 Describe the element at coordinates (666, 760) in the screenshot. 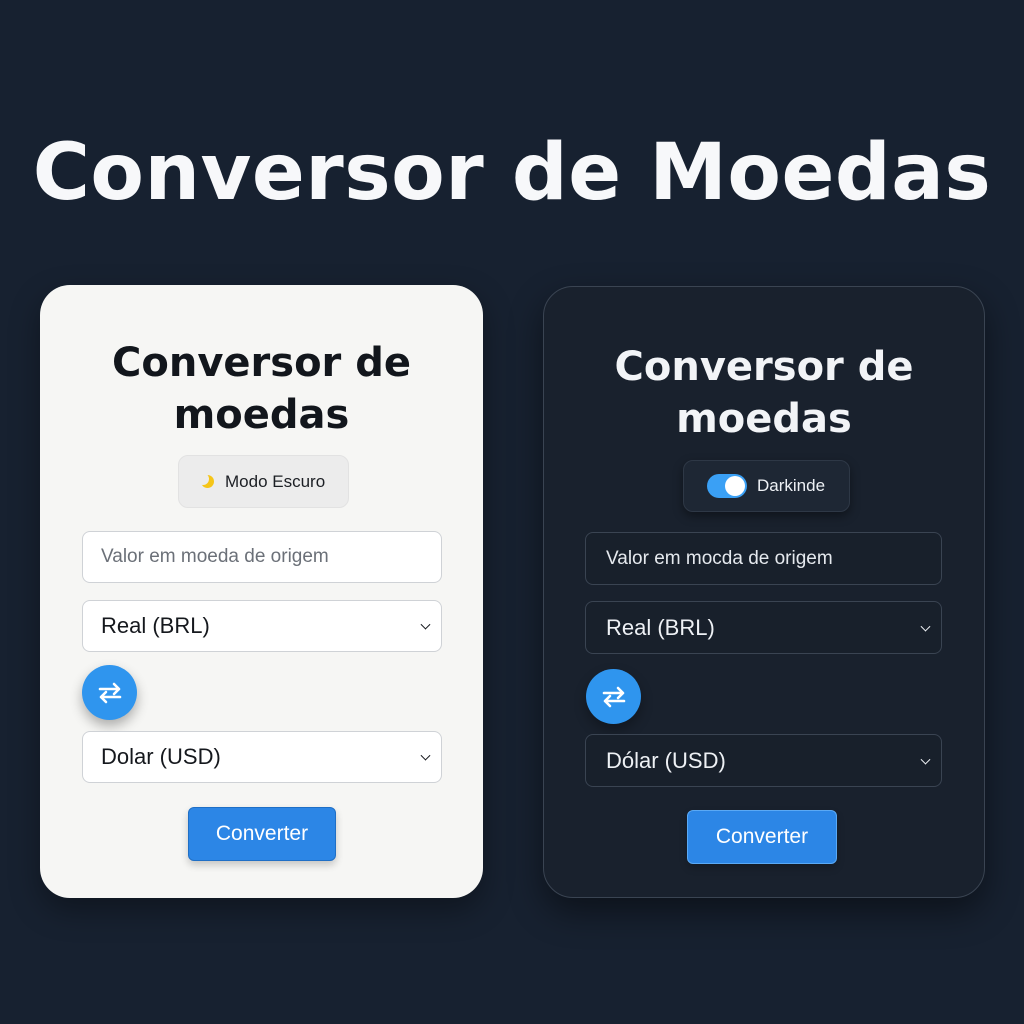

I see `to-currency-value: Dólar (USD)` at that location.